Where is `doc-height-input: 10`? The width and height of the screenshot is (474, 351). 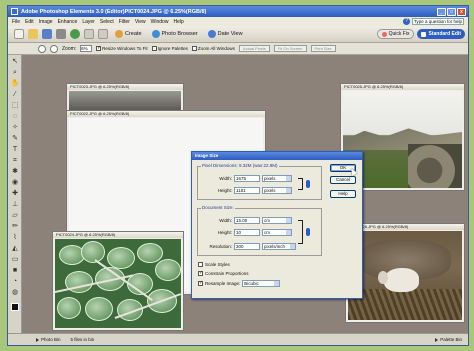 doc-height-input: 10 is located at coordinates (247, 232).